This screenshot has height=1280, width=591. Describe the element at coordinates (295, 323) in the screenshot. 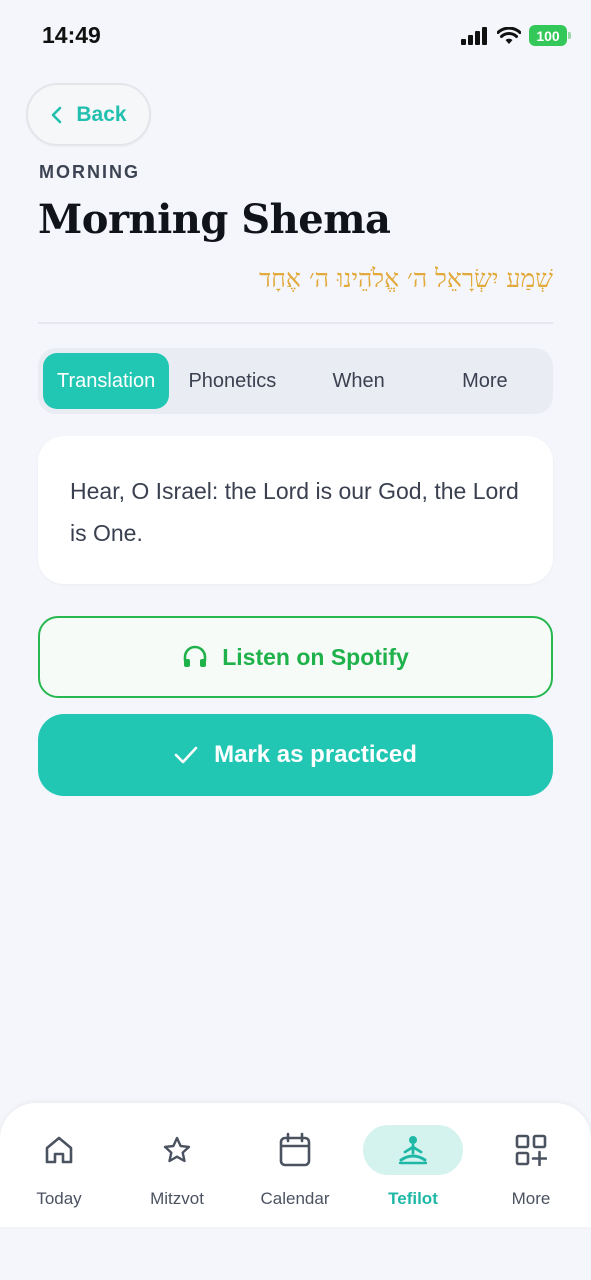

I see `divider` at that location.